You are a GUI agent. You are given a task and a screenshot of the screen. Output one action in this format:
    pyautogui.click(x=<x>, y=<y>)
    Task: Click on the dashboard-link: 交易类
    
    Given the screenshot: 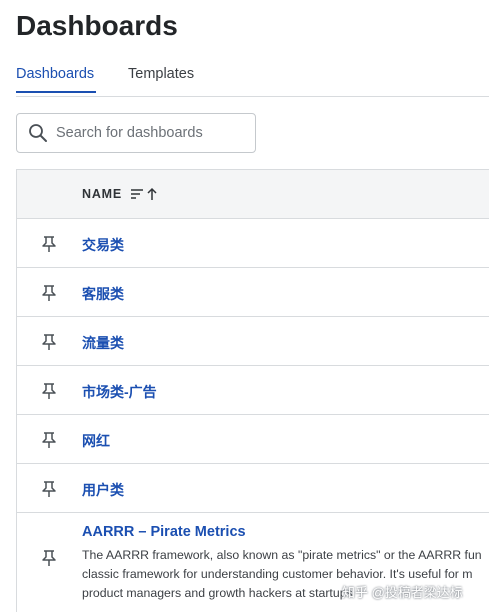 What is the action you would take?
    pyautogui.click(x=103, y=245)
    